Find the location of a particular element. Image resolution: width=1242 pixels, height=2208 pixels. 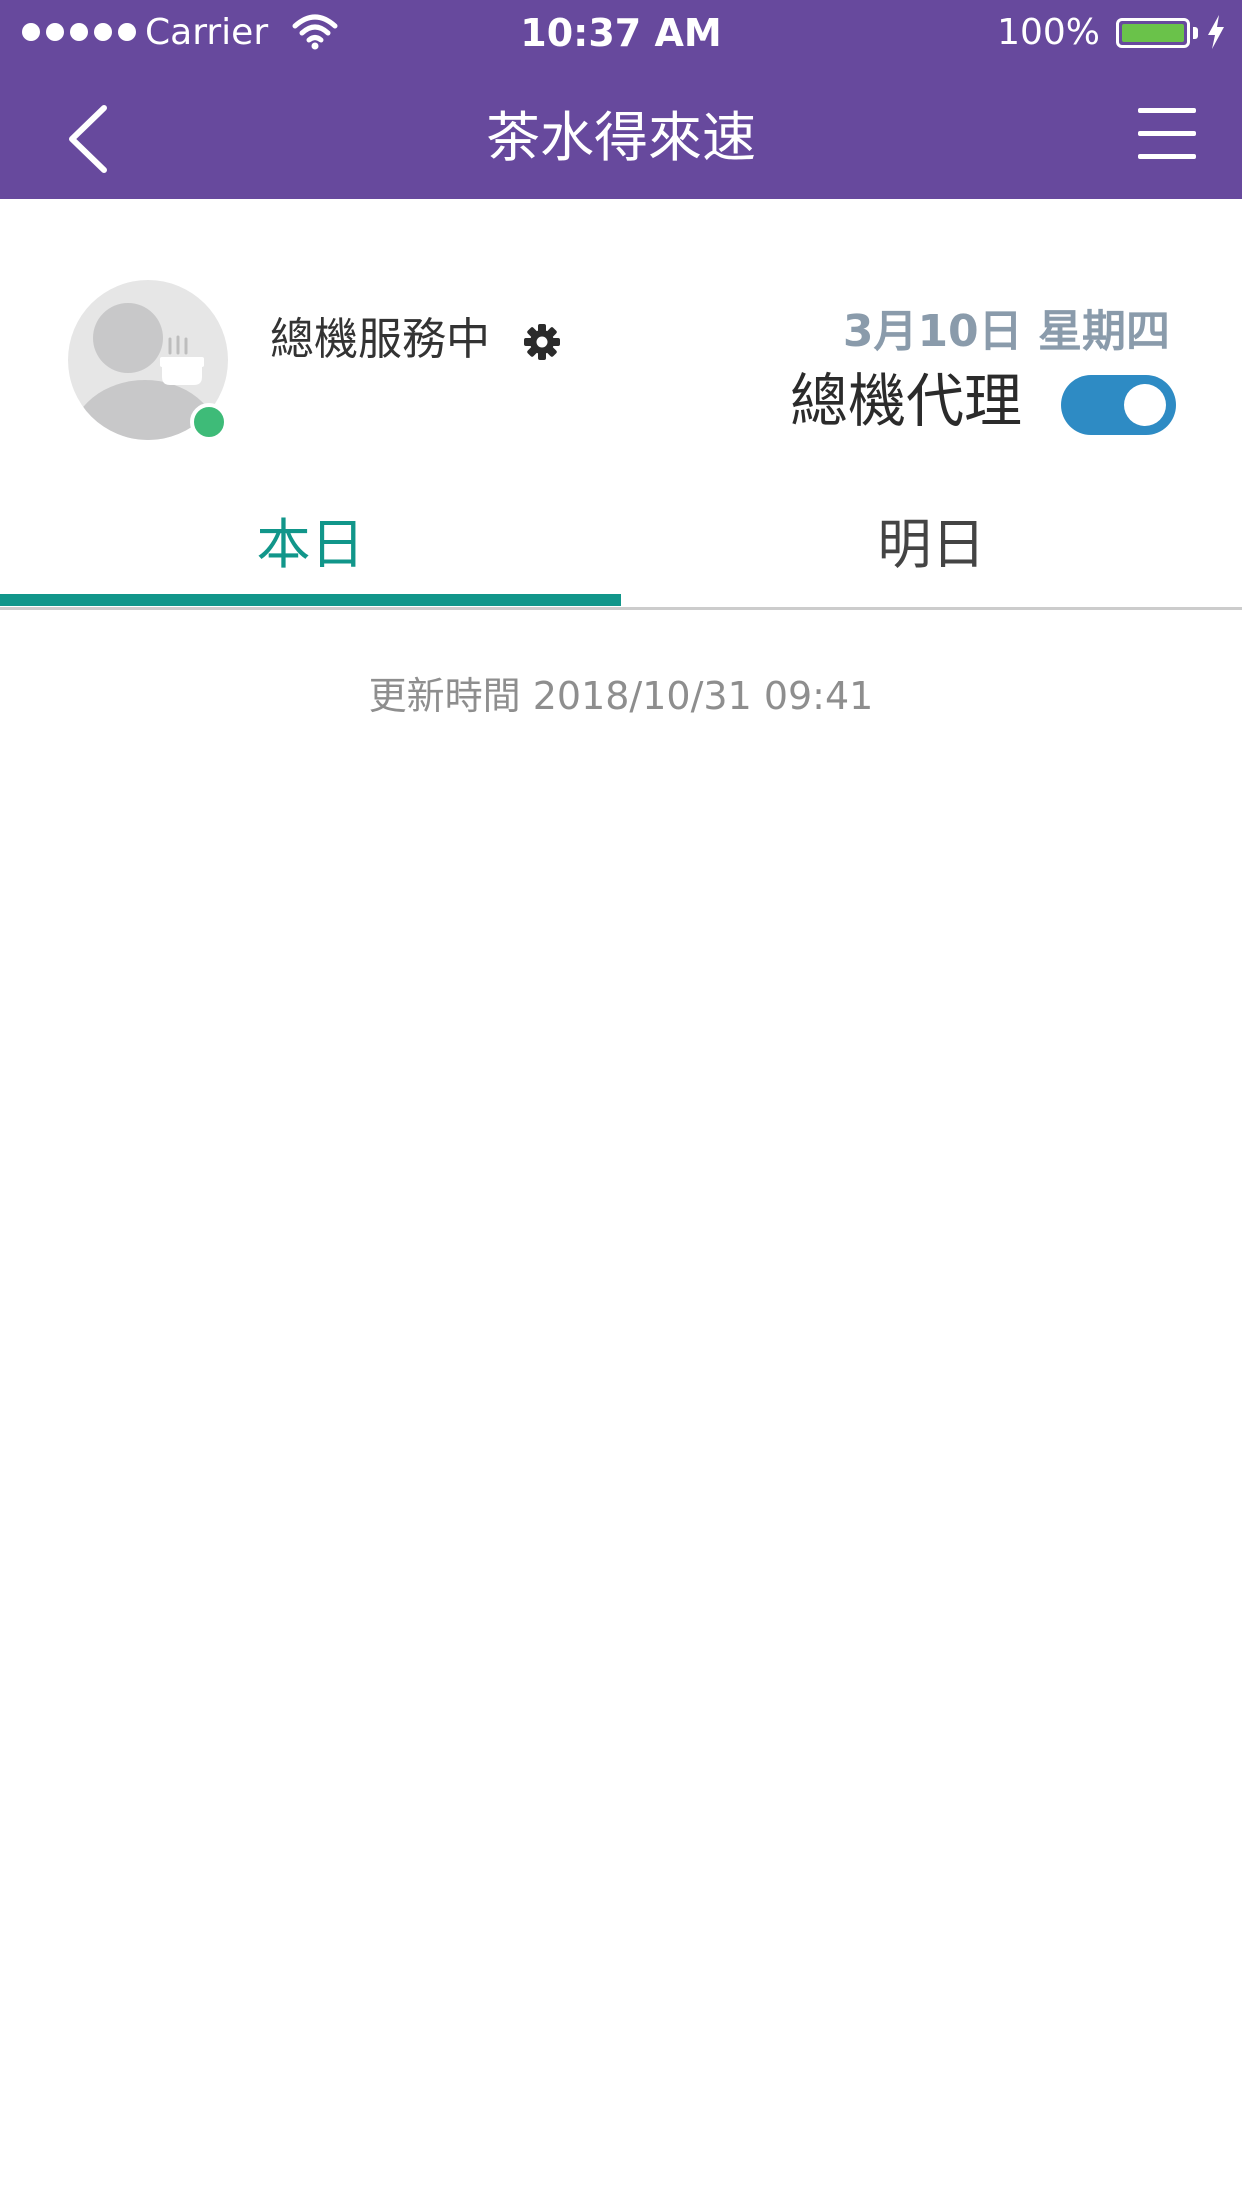

operator-status: 總機服務中 is located at coordinates (380, 339).